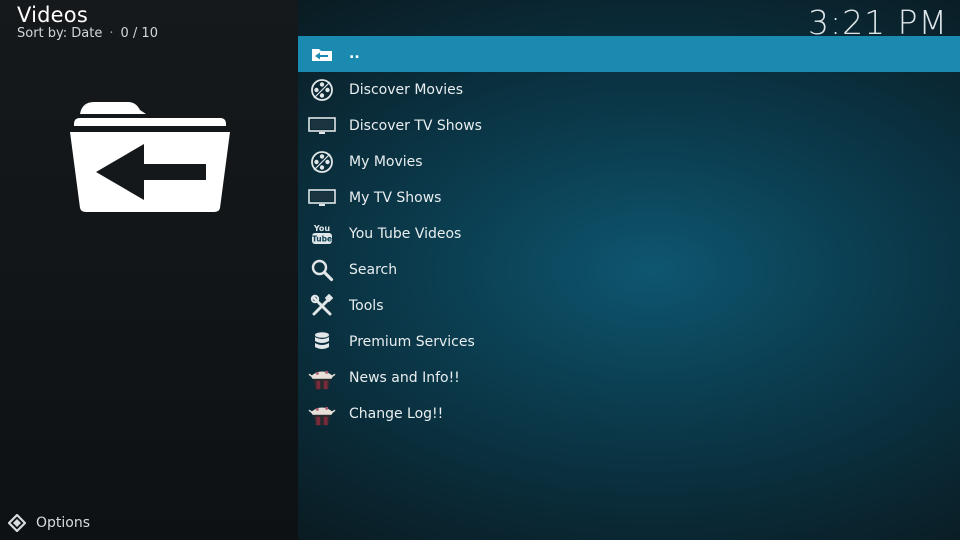  Describe the element at coordinates (629, 162) in the screenshot. I see `list-item-my-movies: My Movies` at that location.